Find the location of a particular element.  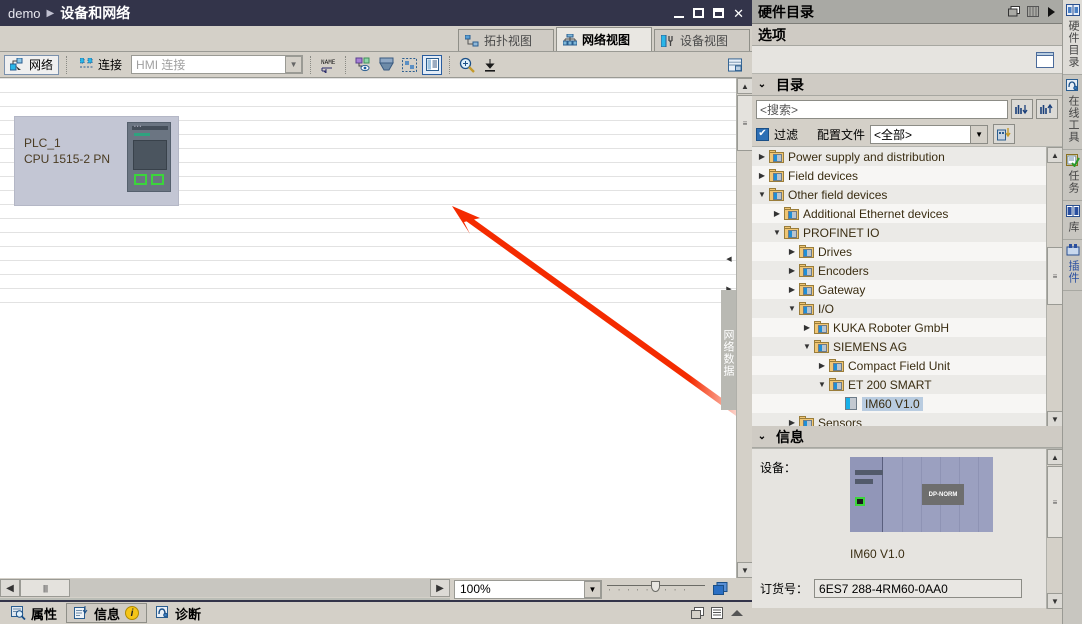

netdata-collapse-icon: ◀ is located at coordinates (729, 259).